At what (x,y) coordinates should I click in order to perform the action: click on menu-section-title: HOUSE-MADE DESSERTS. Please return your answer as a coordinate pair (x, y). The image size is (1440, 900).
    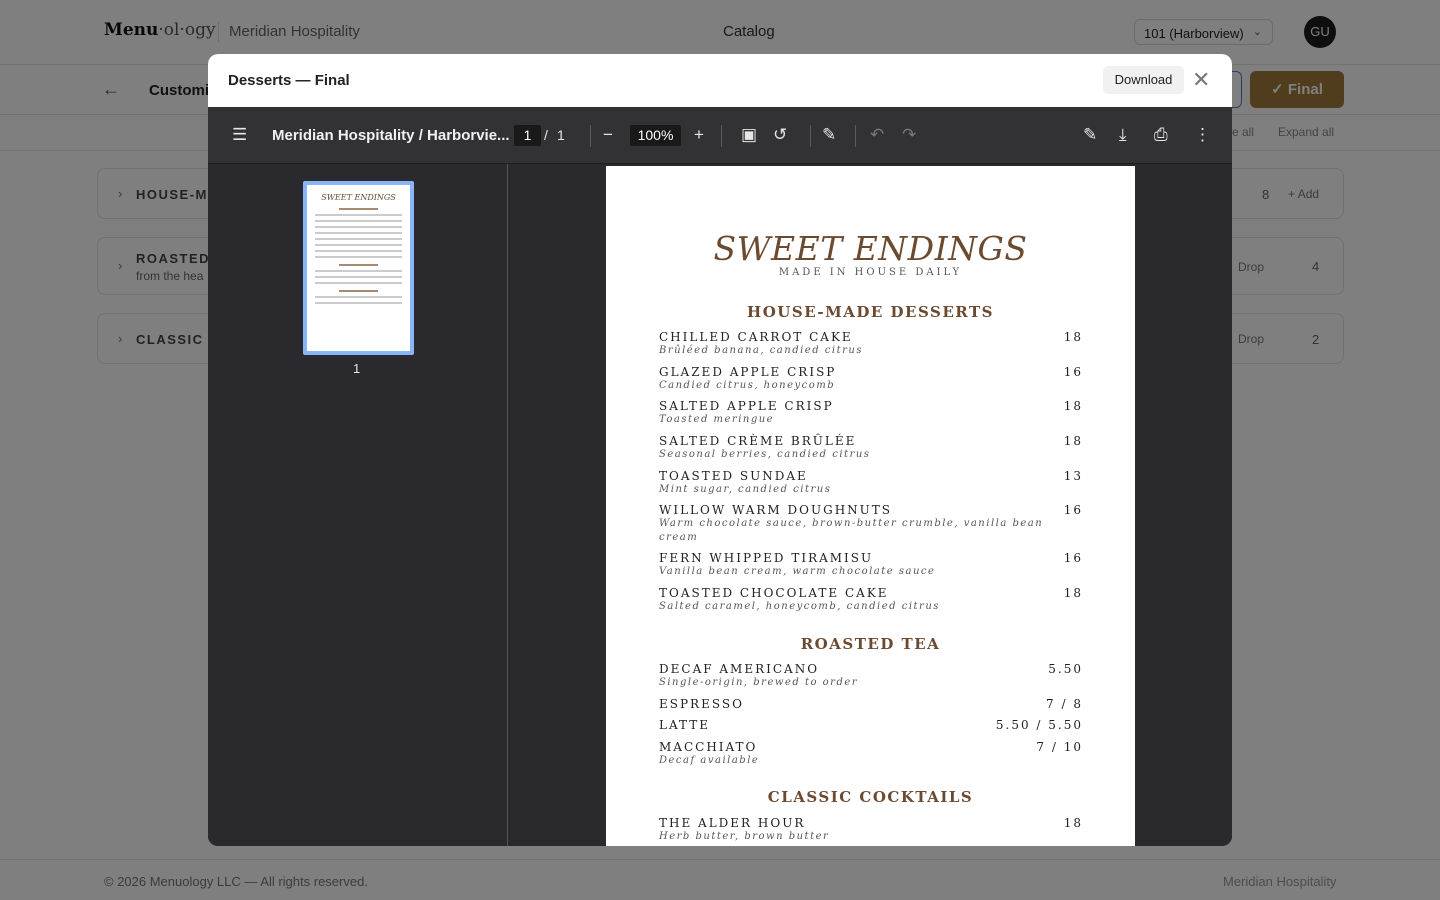
    Looking at the image, I should click on (870, 312).